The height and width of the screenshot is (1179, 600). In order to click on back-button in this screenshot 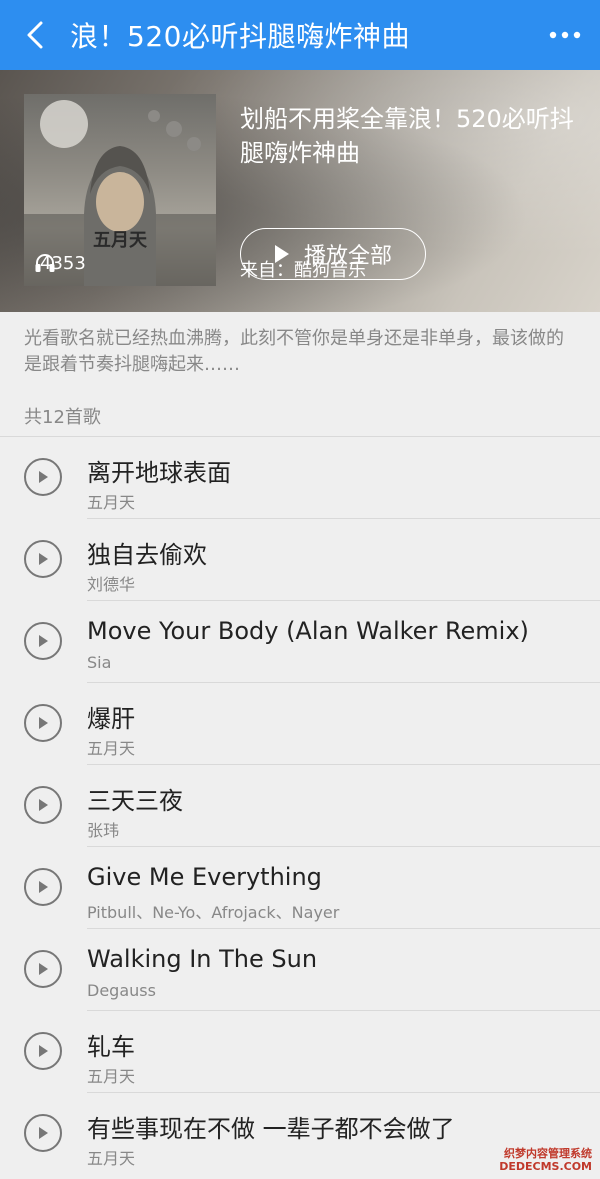, I will do `click(35, 35)`.